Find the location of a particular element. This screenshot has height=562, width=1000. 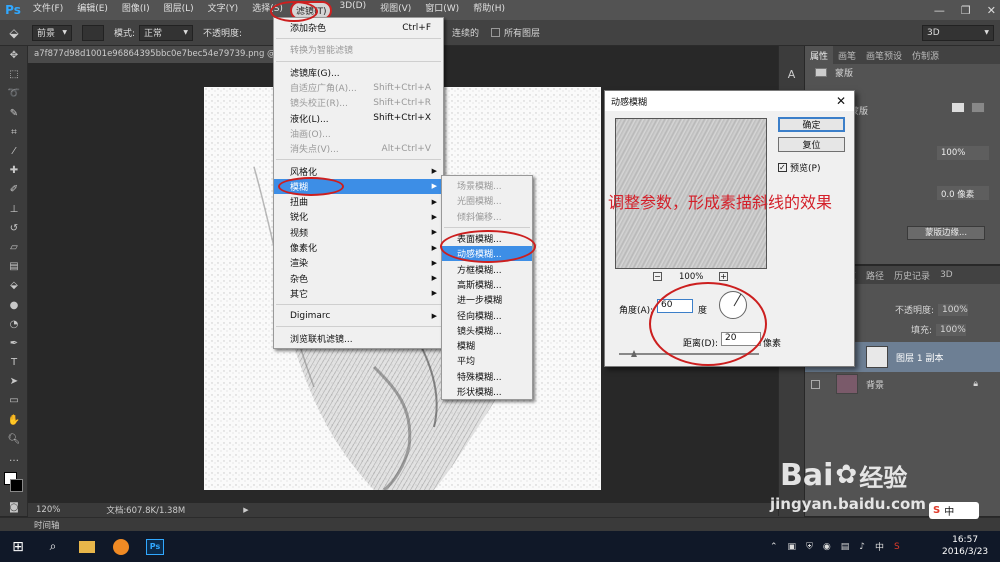

filter-menu-item: 添加杂色 Ctrl+F is located at coordinates (358, 27).